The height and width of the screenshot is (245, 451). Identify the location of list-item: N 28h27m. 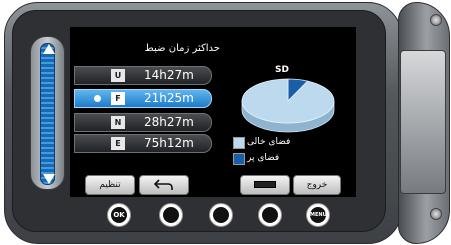
(143, 122).